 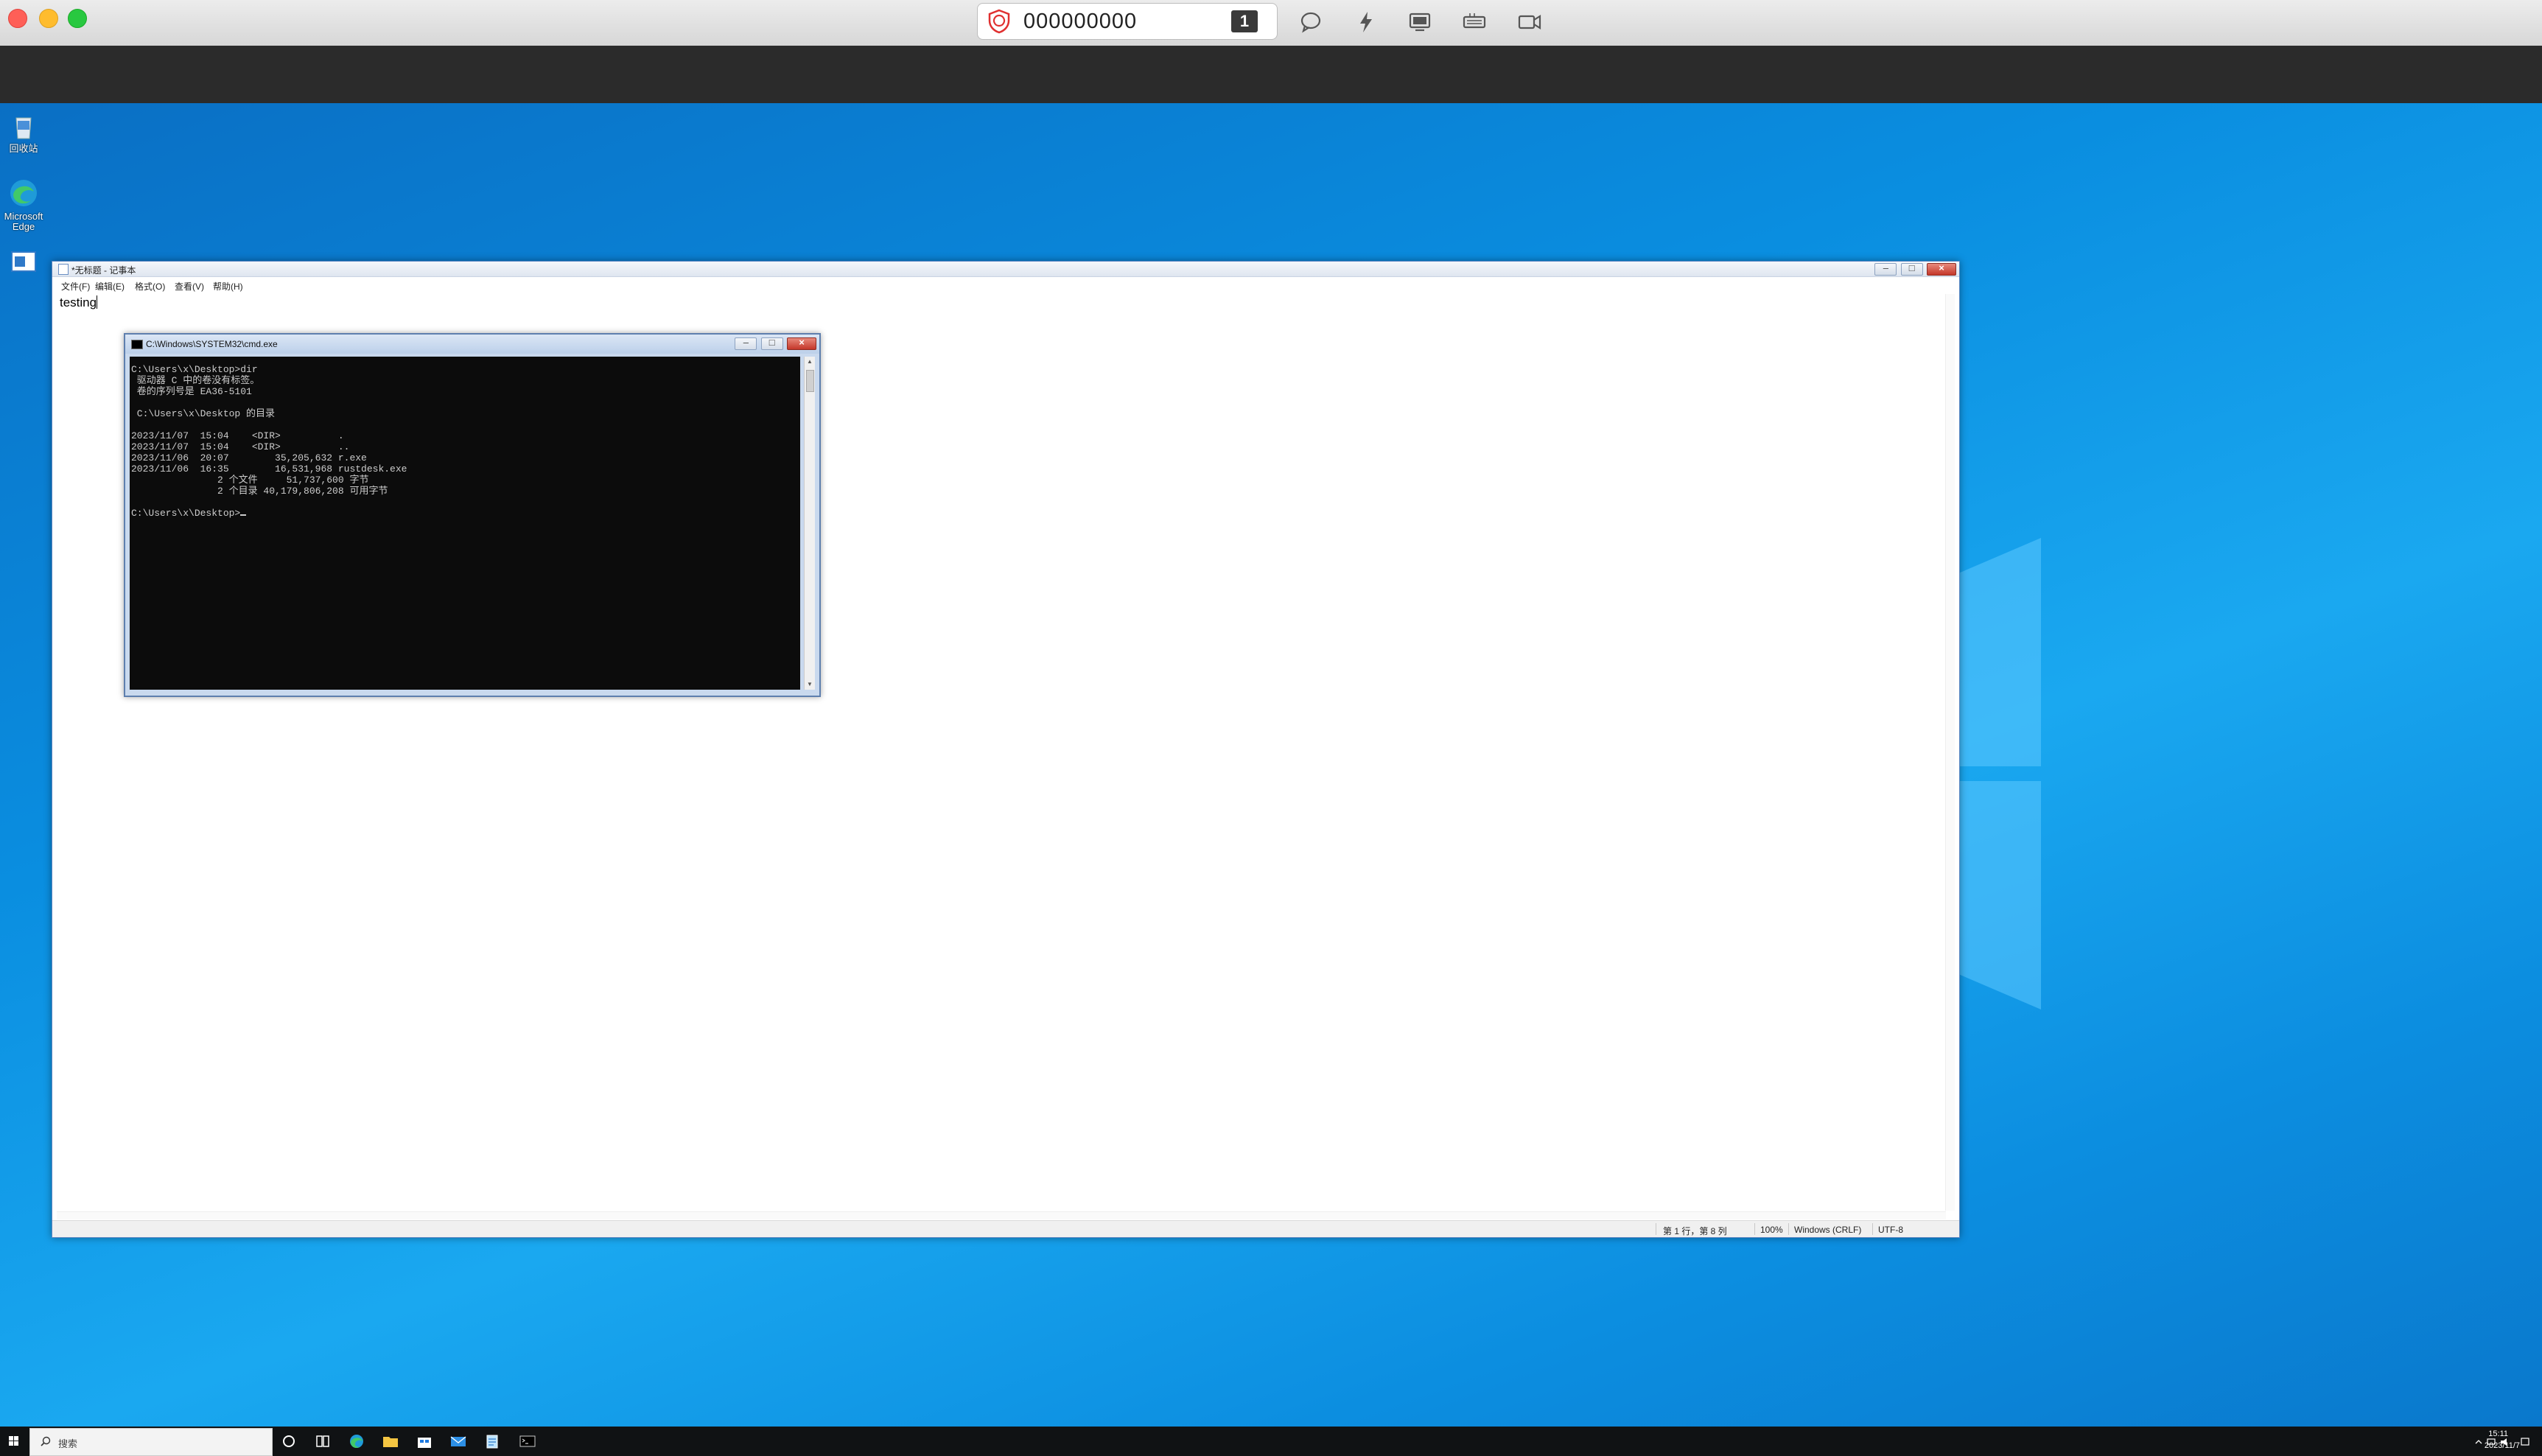 I want to click on recycle-bin-icon, so click(x=23, y=128).